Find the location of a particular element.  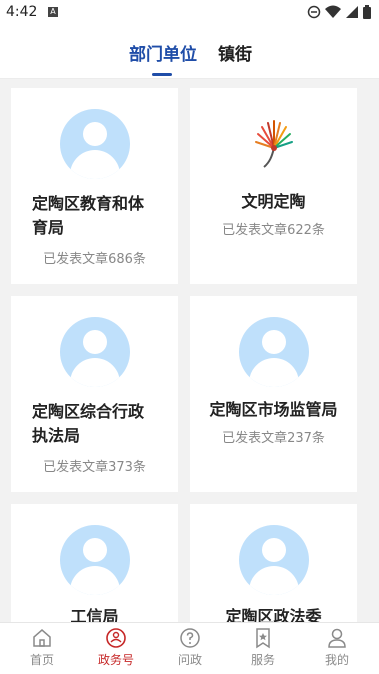

article-count: 已发表文章237条 is located at coordinates (273, 438).